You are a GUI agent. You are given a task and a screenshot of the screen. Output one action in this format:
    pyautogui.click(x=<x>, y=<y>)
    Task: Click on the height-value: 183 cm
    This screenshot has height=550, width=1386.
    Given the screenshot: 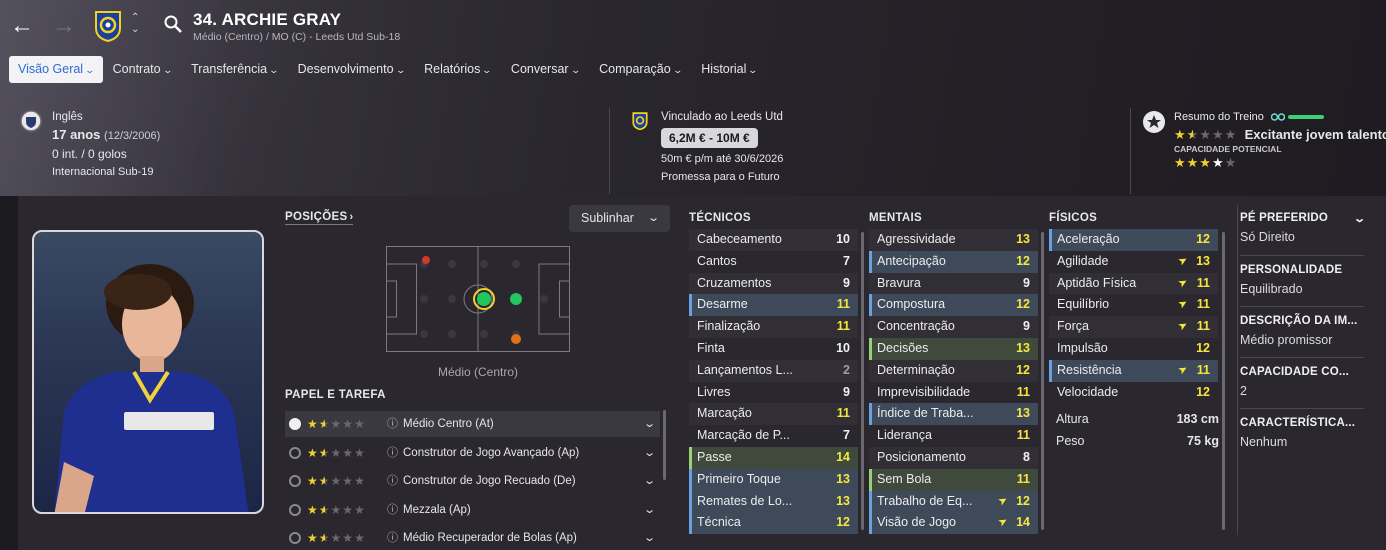 What is the action you would take?
    pyautogui.click(x=1197, y=419)
    